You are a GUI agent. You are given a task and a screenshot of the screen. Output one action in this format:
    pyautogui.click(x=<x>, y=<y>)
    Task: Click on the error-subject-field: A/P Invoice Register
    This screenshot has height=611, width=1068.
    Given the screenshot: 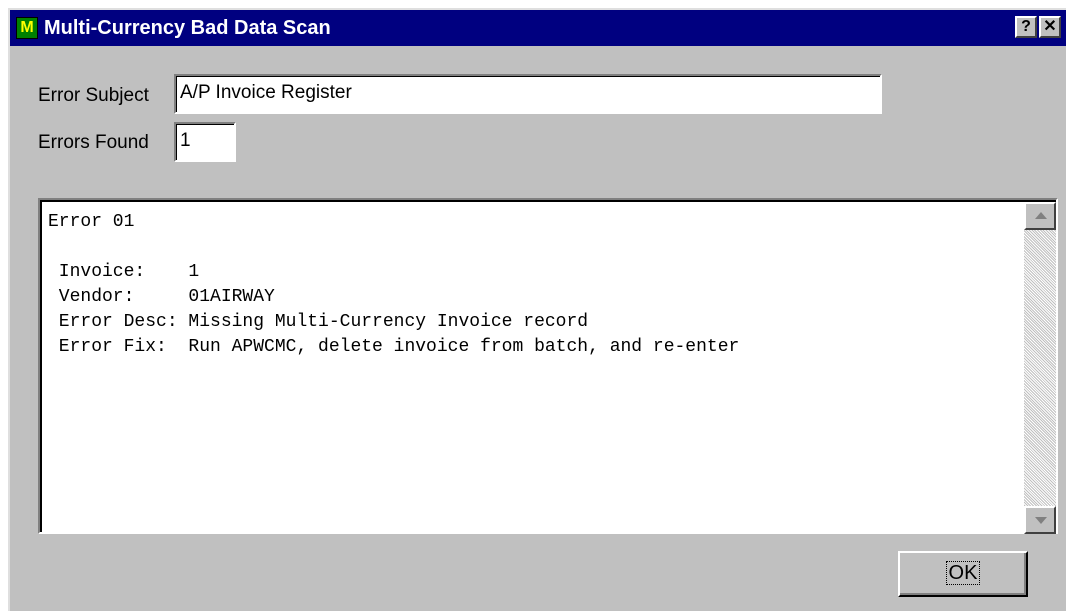 What is the action you would take?
    pyautogui.click(x=528, y=94)
    